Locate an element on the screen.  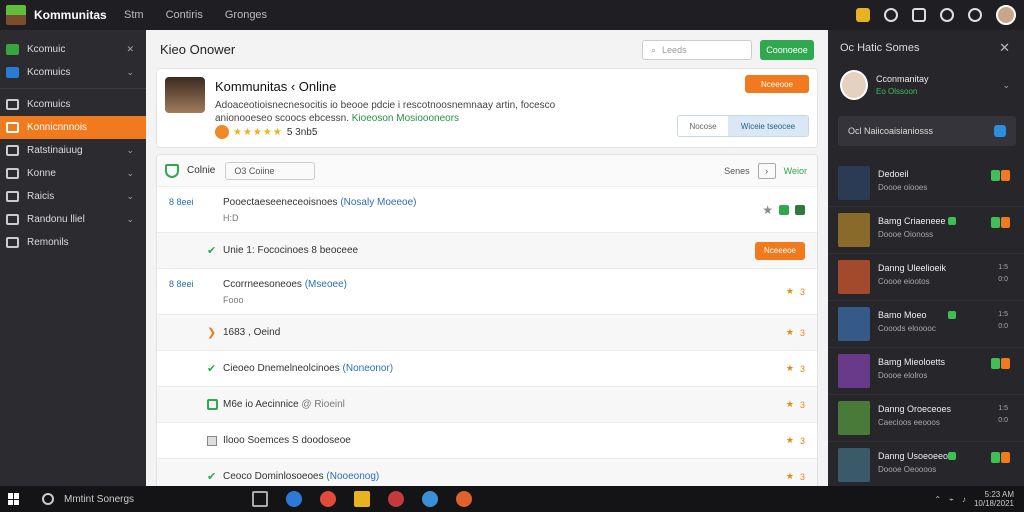
edge-icon is located at coordinates (294, 499).